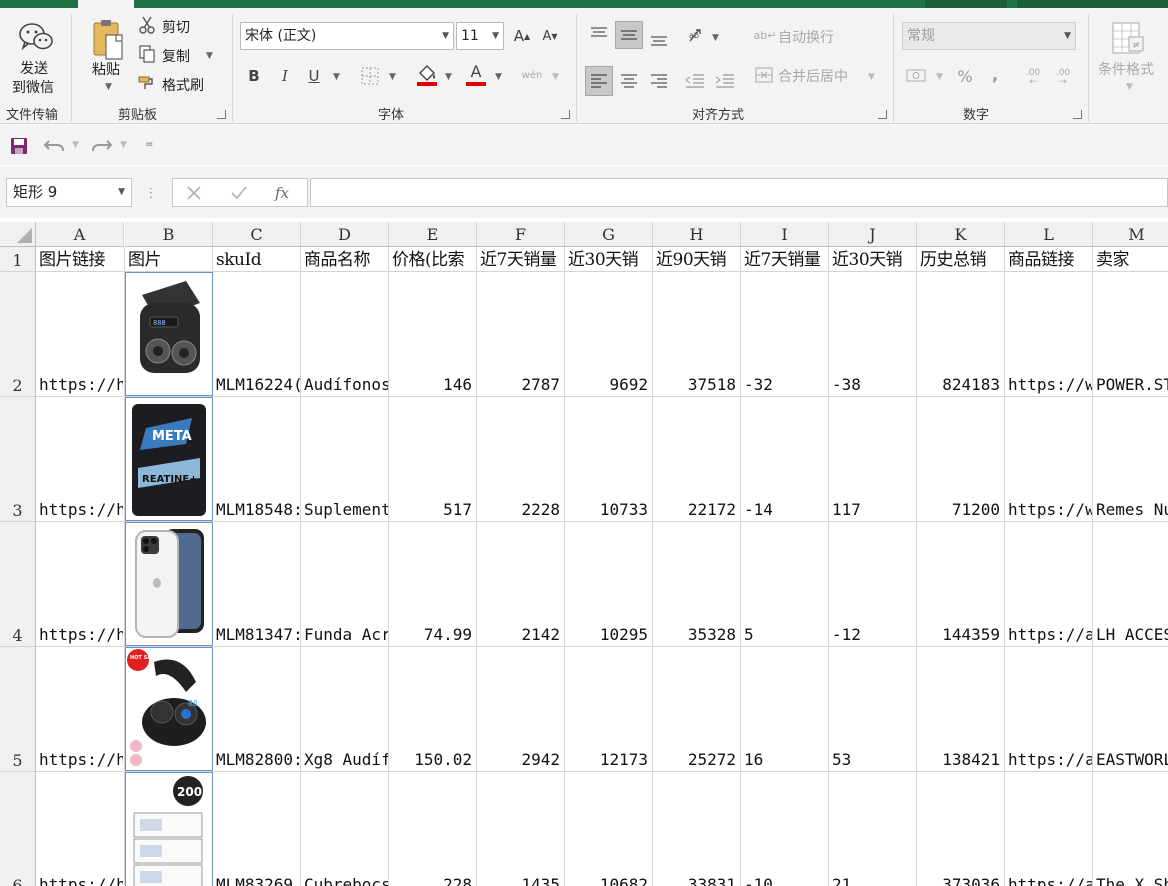 The height and width of the screenshot is (886, 1168). I want to click on column-header-L: L, so click(1049, 234).